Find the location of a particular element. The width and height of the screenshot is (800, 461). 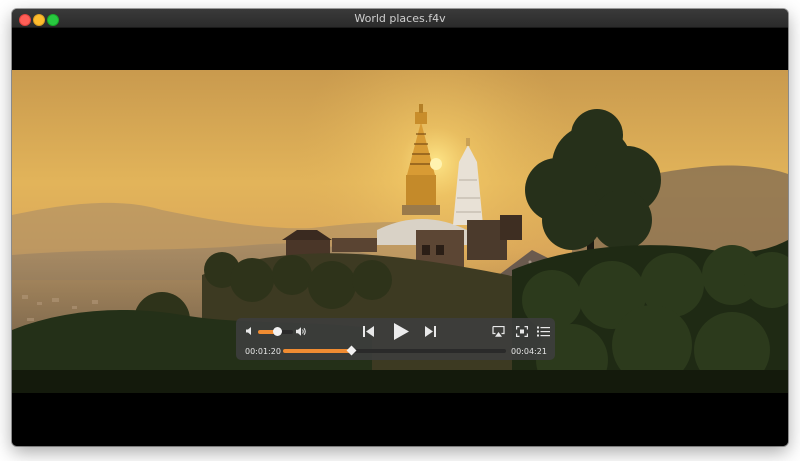

airplay-icon is located at coordinates (498, 331).